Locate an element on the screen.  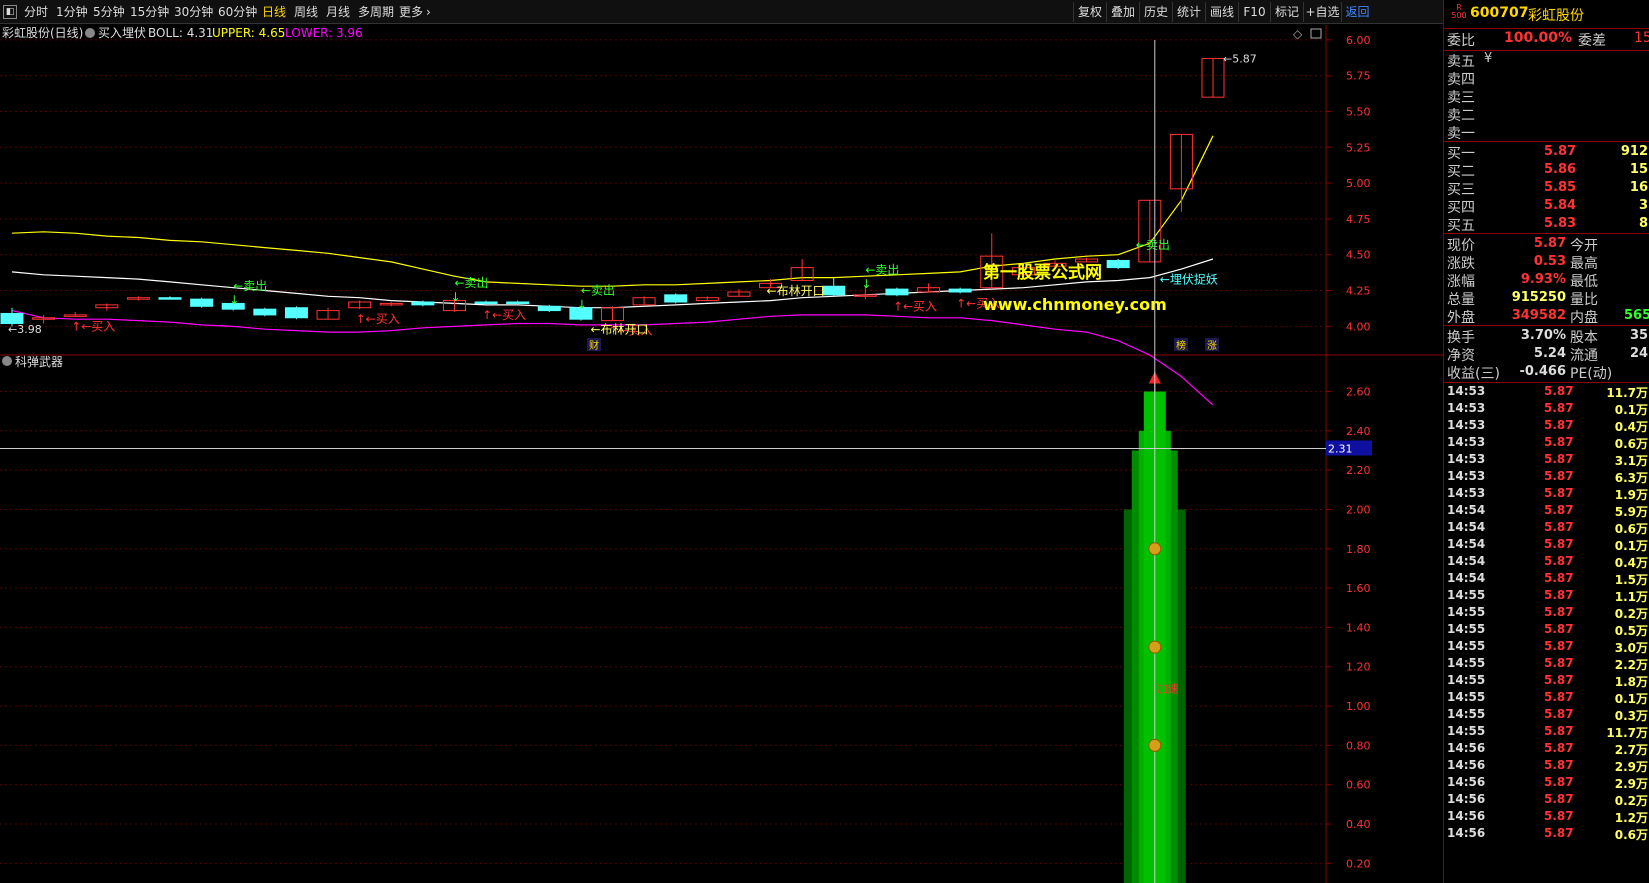
period-tab-60min: 60分钟 is located at coordinates (237, 12).